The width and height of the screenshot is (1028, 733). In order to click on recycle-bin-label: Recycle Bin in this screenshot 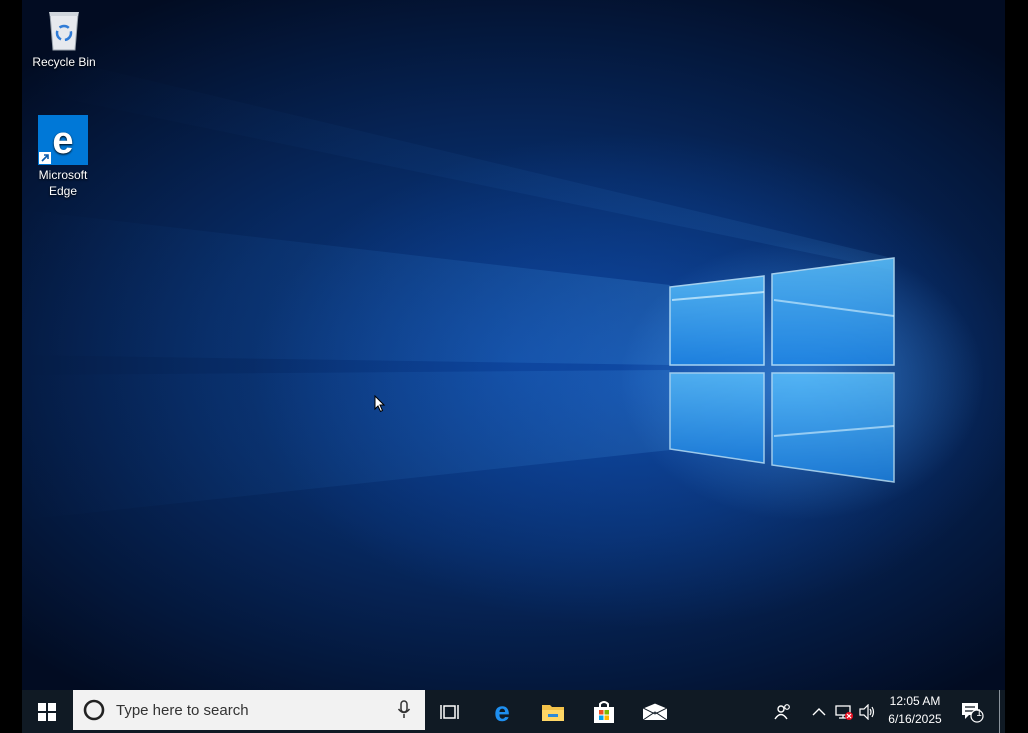, I will do `click(64, 62)`.